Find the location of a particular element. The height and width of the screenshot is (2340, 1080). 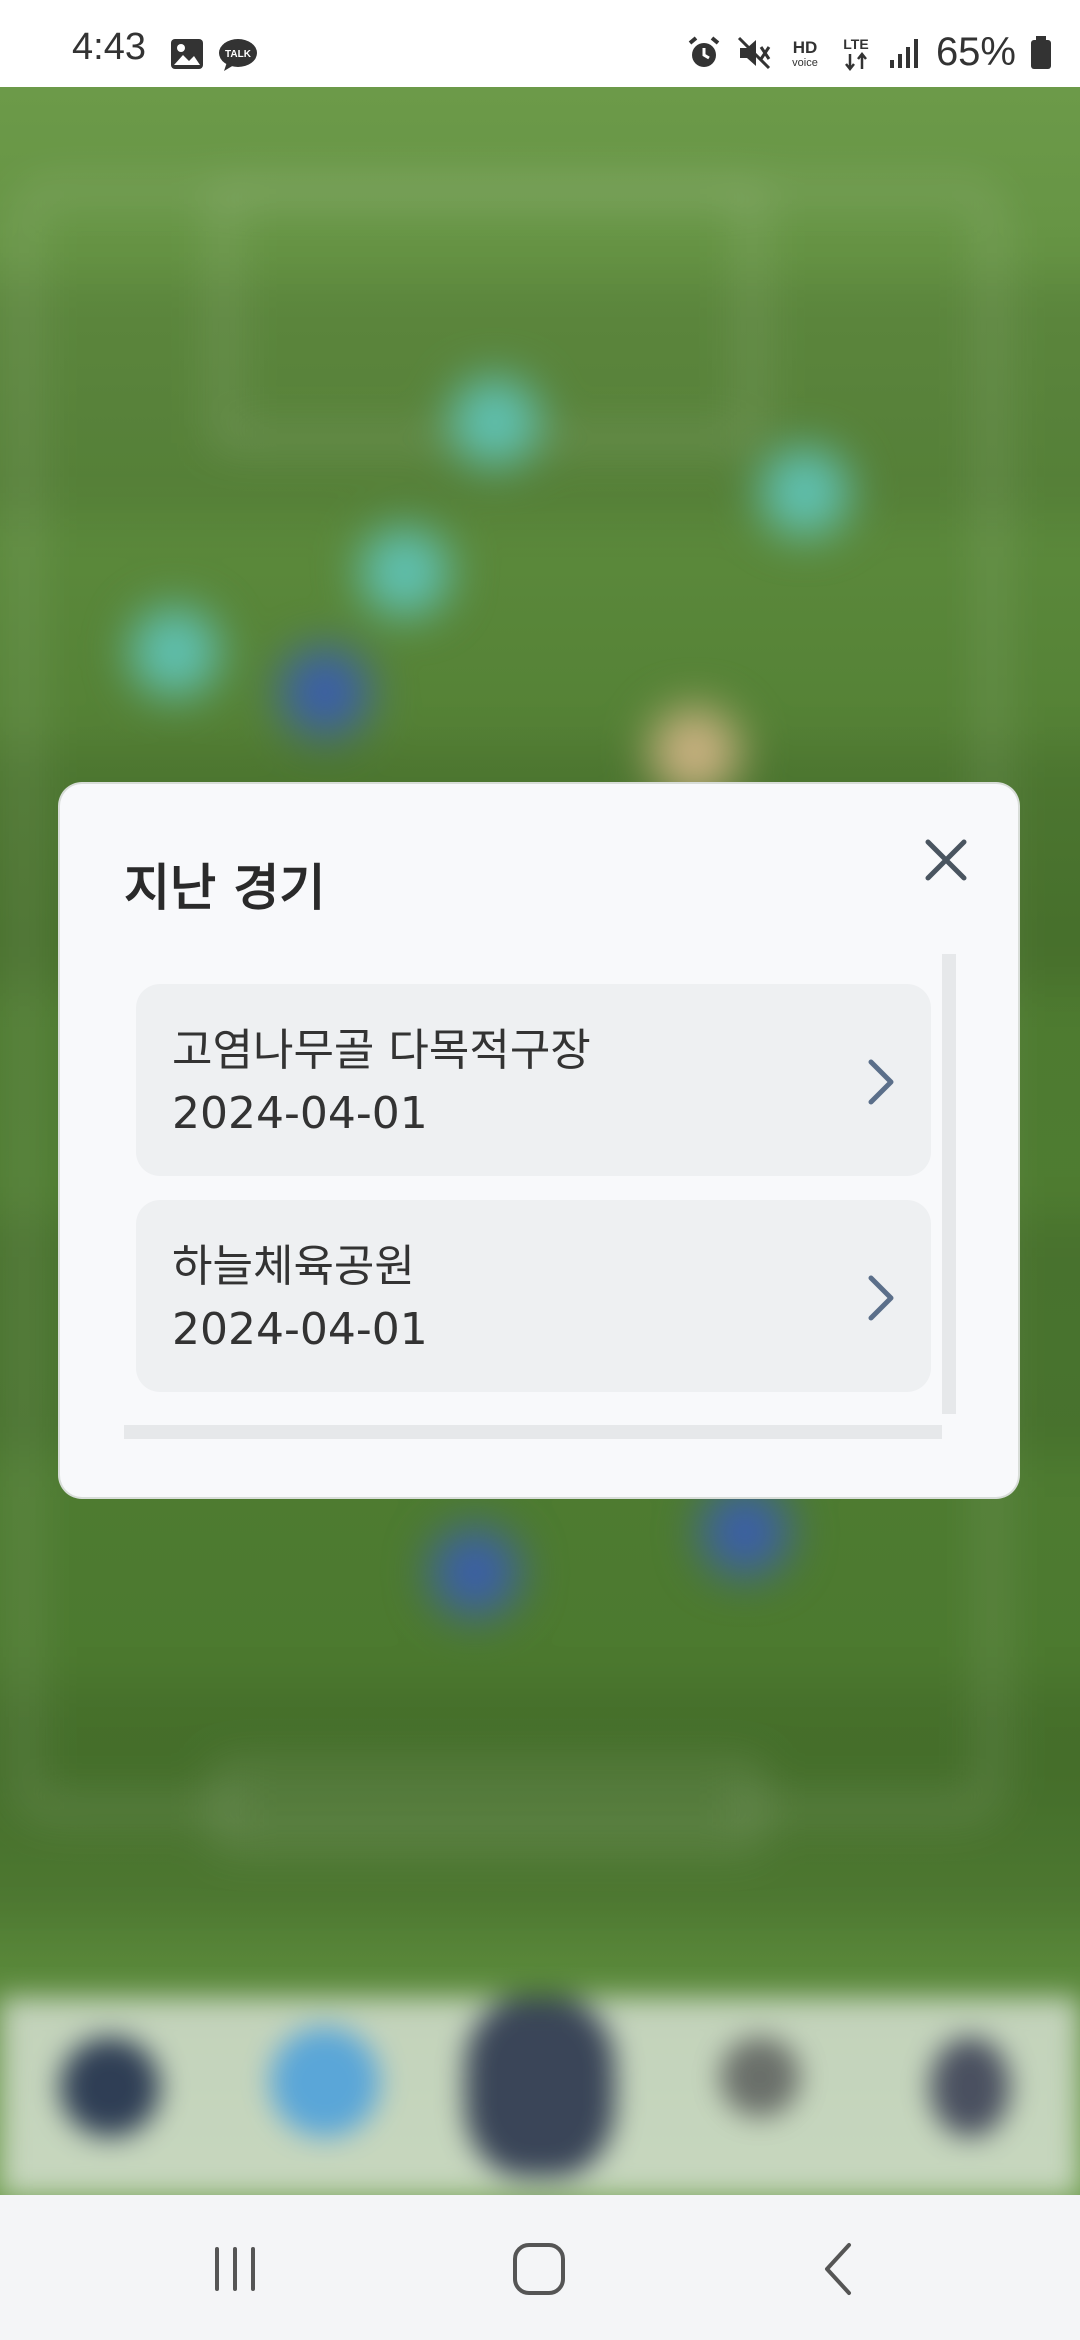

system-navigation-bar is located at coordinates (540, 2267).